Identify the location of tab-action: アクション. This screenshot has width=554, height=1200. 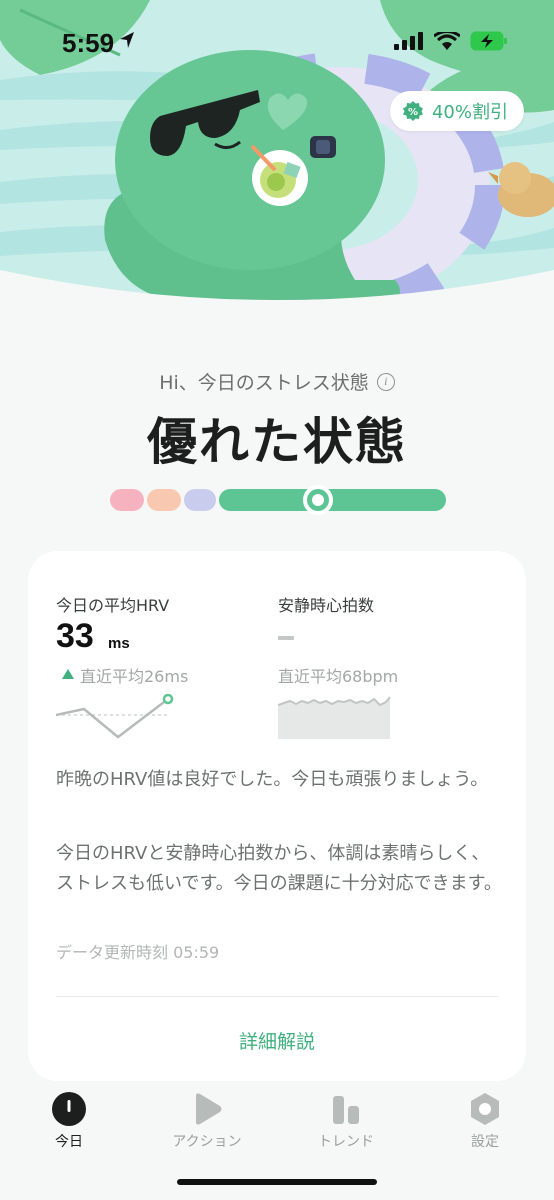
(207, 1126).